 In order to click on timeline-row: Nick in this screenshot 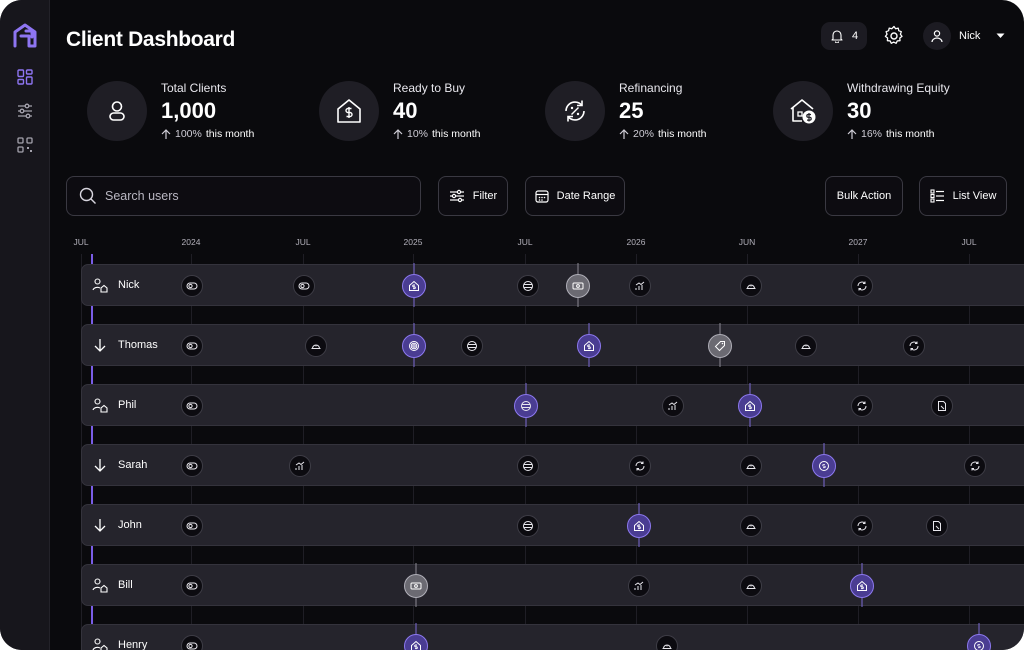, I will do `click(552, 285)`.